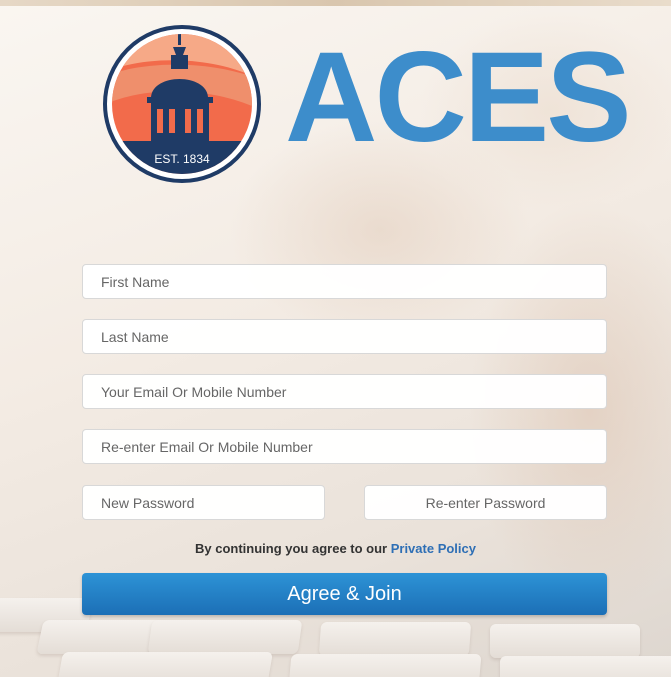  What do you see at coordinates (344, 391) in the screenshot?
I see `email-or-mobile-input` at bounding box center [344, 391].